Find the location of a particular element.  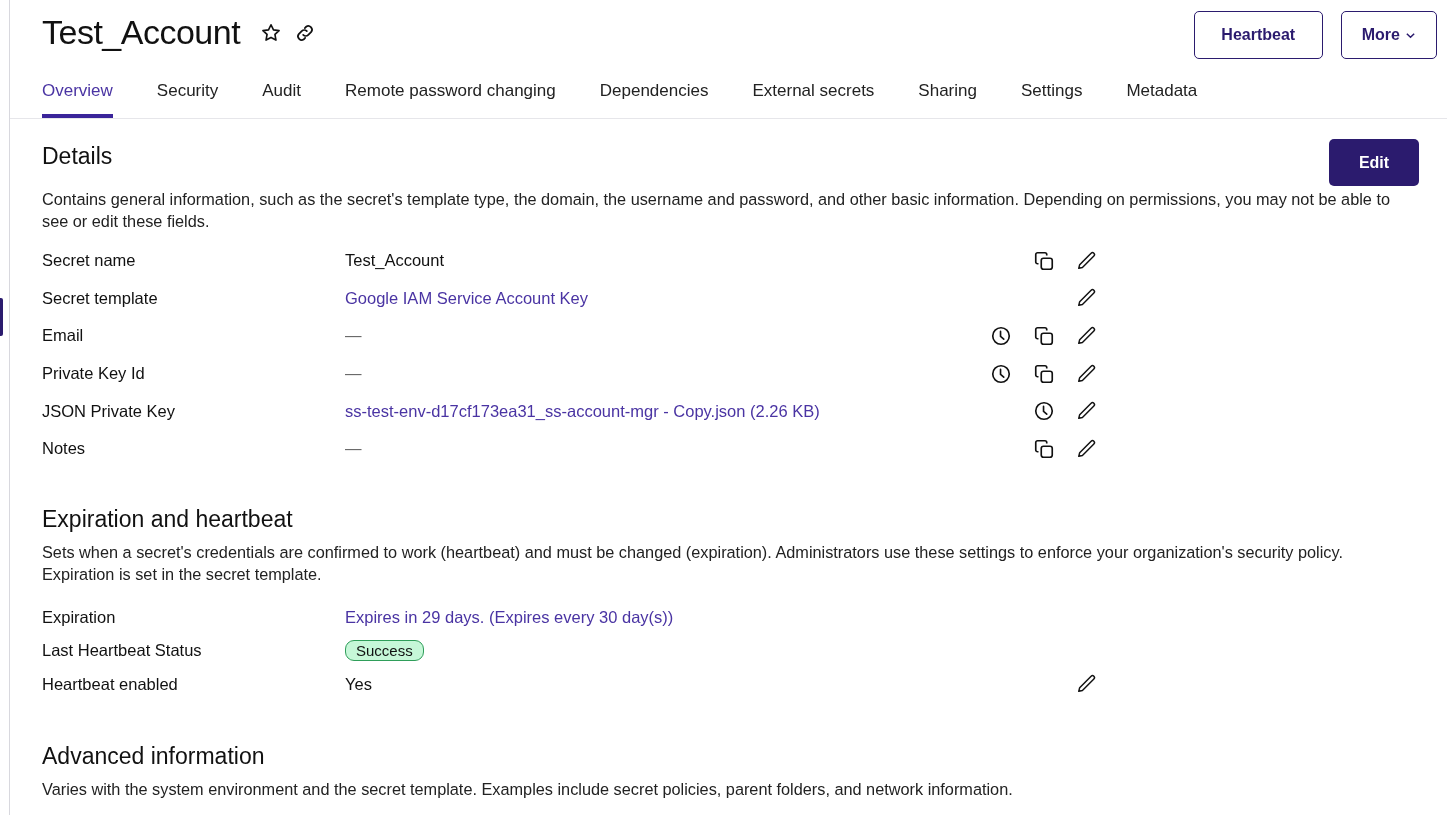

field-label: Notes is located at coordinates (64, 449).